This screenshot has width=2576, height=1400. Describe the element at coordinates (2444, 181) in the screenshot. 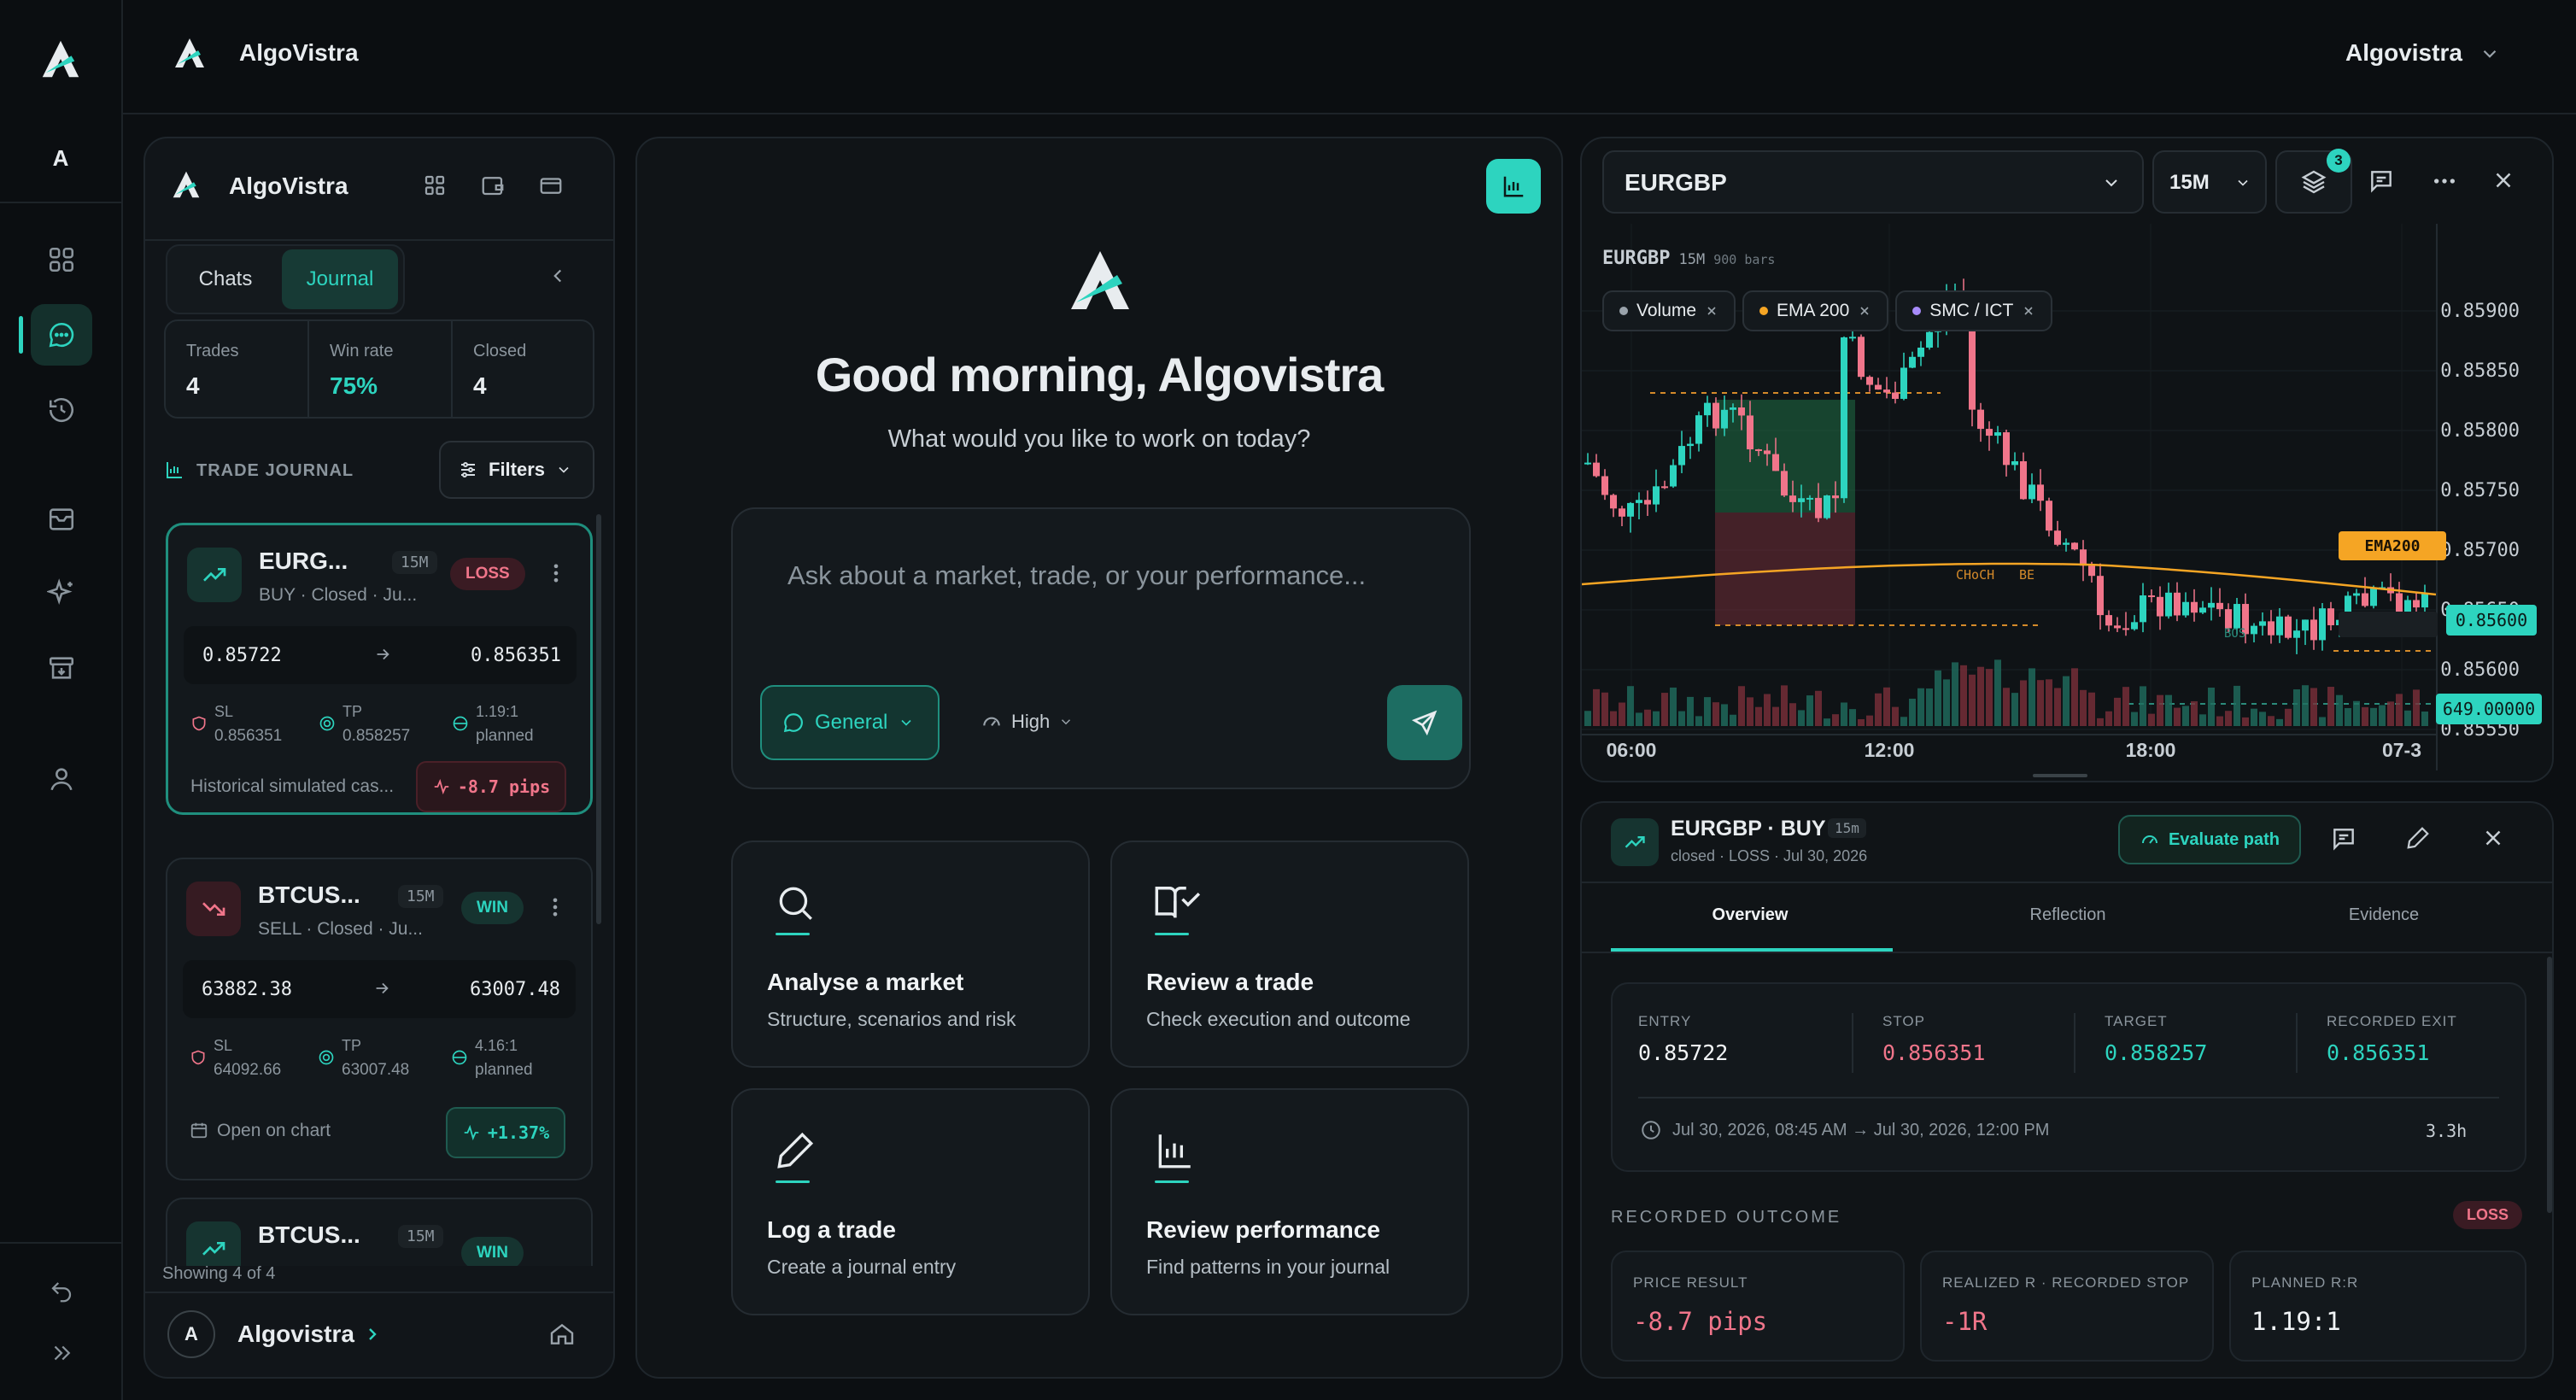

I see `more-horizontal-icon` at that location.